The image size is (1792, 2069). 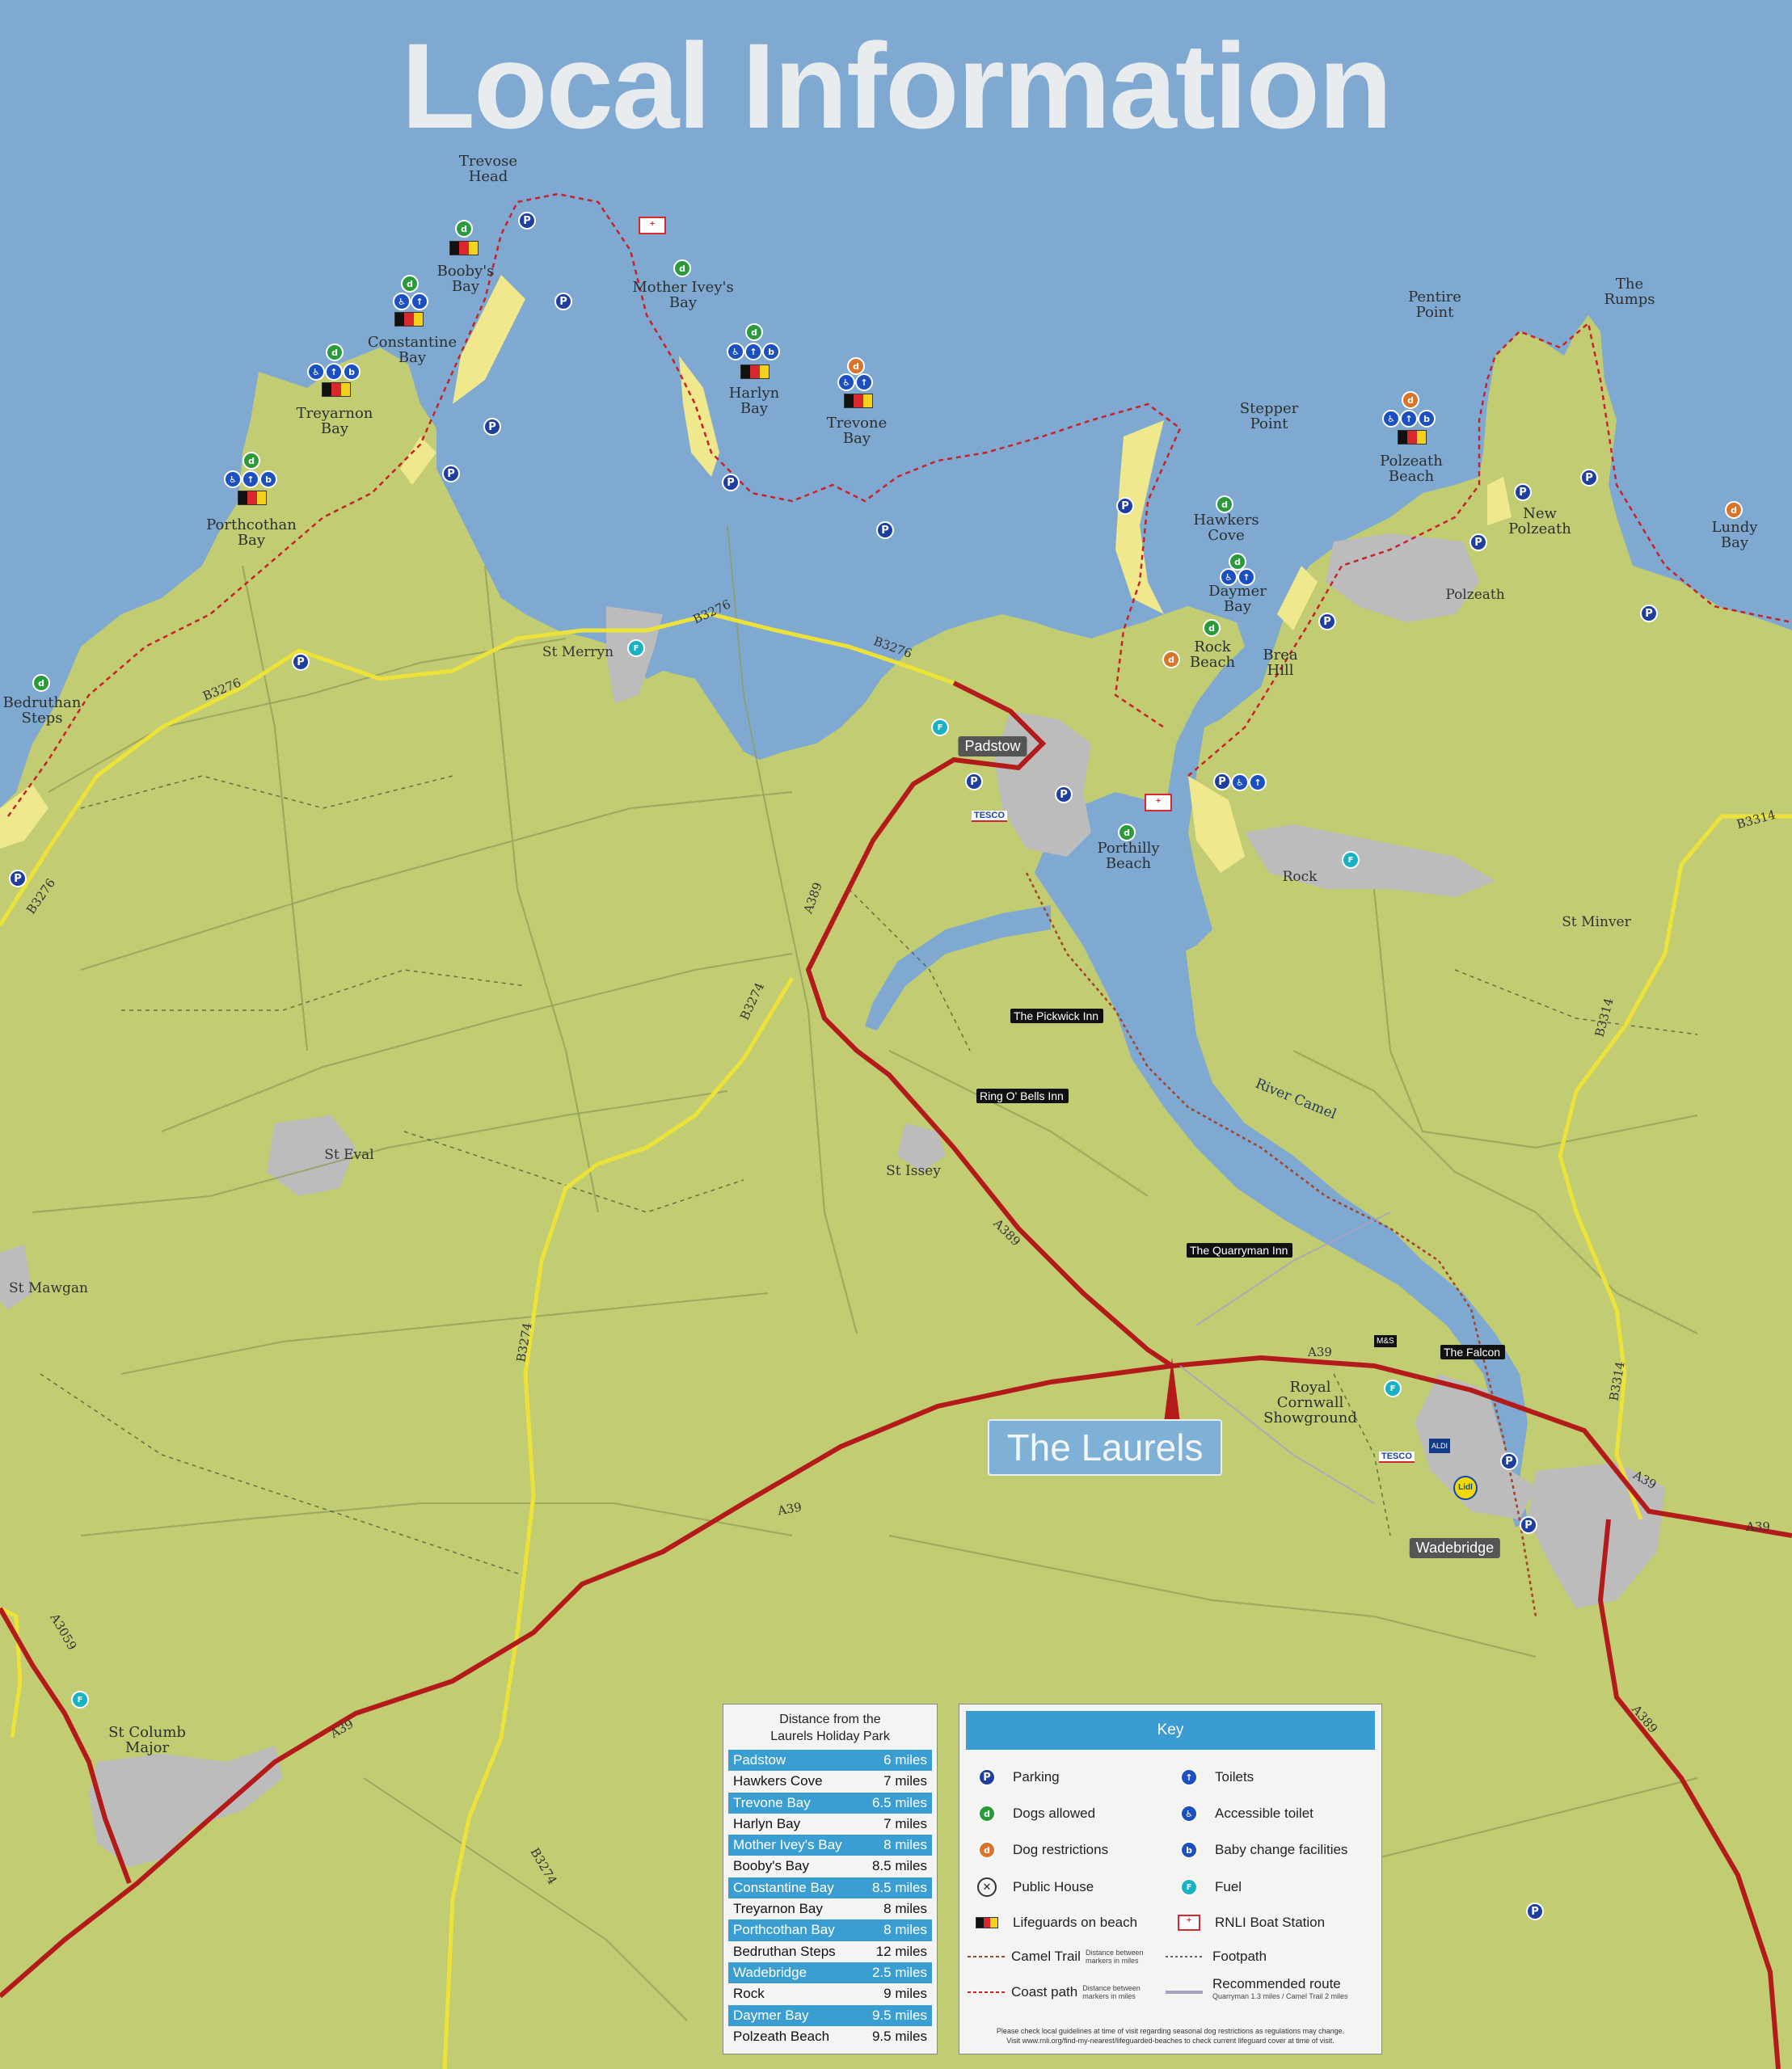 What do you see at coordinates (992, 746) in the screenshot?
I see `town-padstow: Padstow` at bounding box center [992, 746].